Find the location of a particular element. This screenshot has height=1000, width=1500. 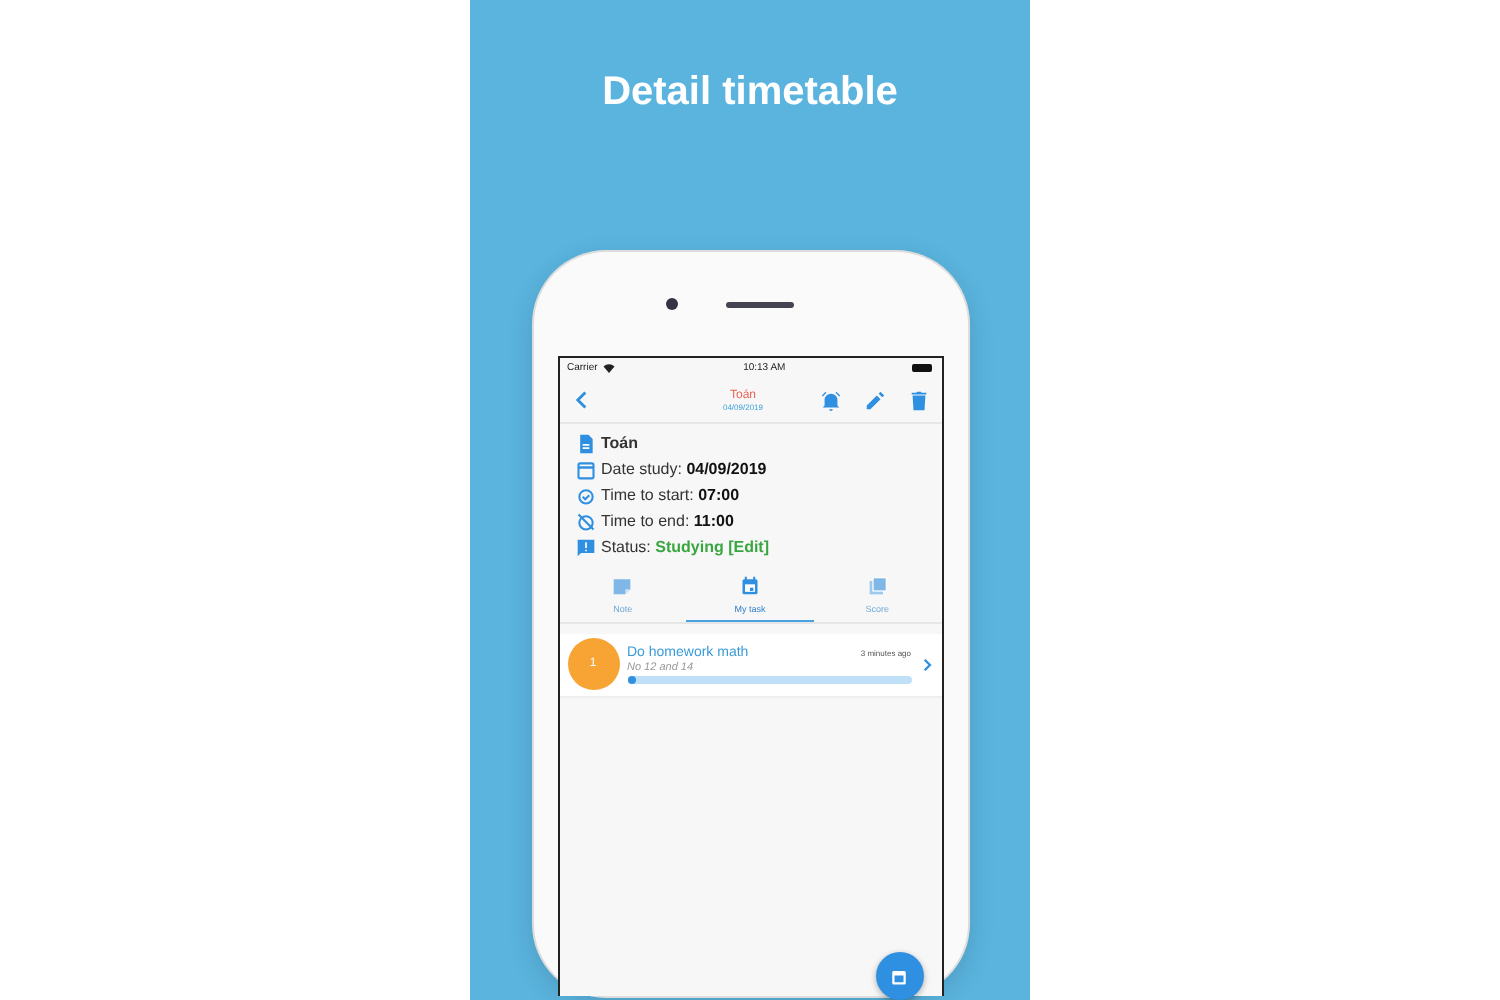

trash-icon is located at coordinates (918, 400).